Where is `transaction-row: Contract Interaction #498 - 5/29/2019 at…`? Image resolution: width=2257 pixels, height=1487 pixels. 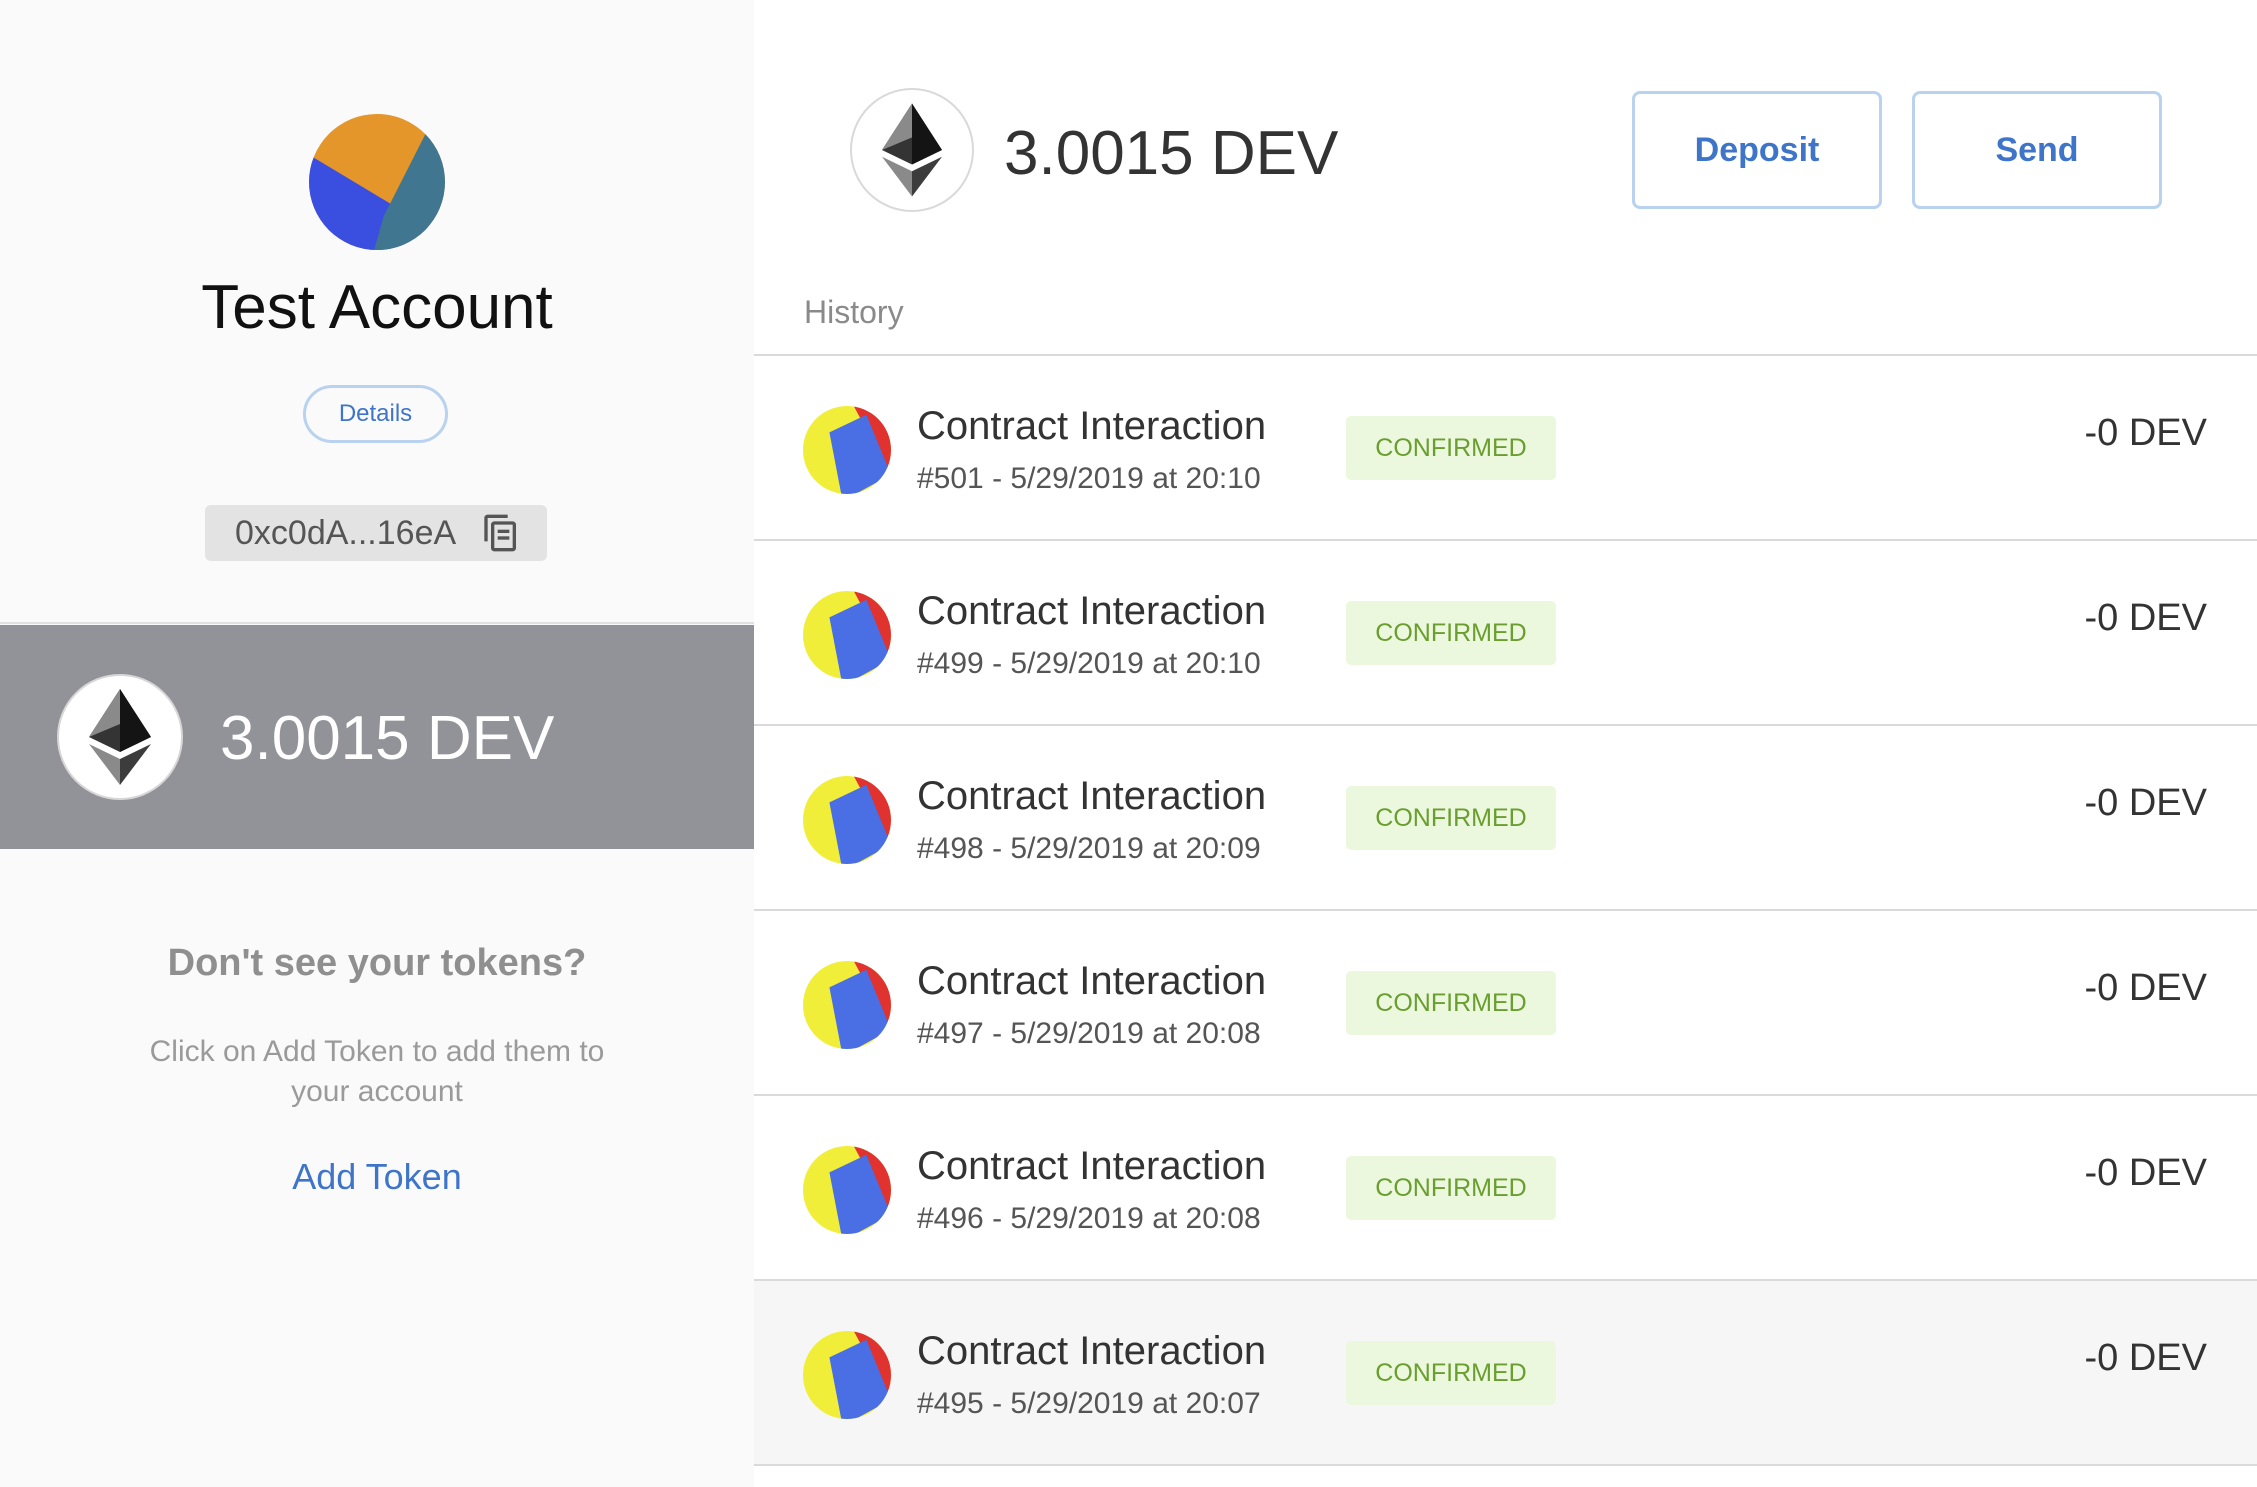
transaction-row: Contract Interaction #498 - 5/29/2019 at… is located at coordinates (1505, 818).